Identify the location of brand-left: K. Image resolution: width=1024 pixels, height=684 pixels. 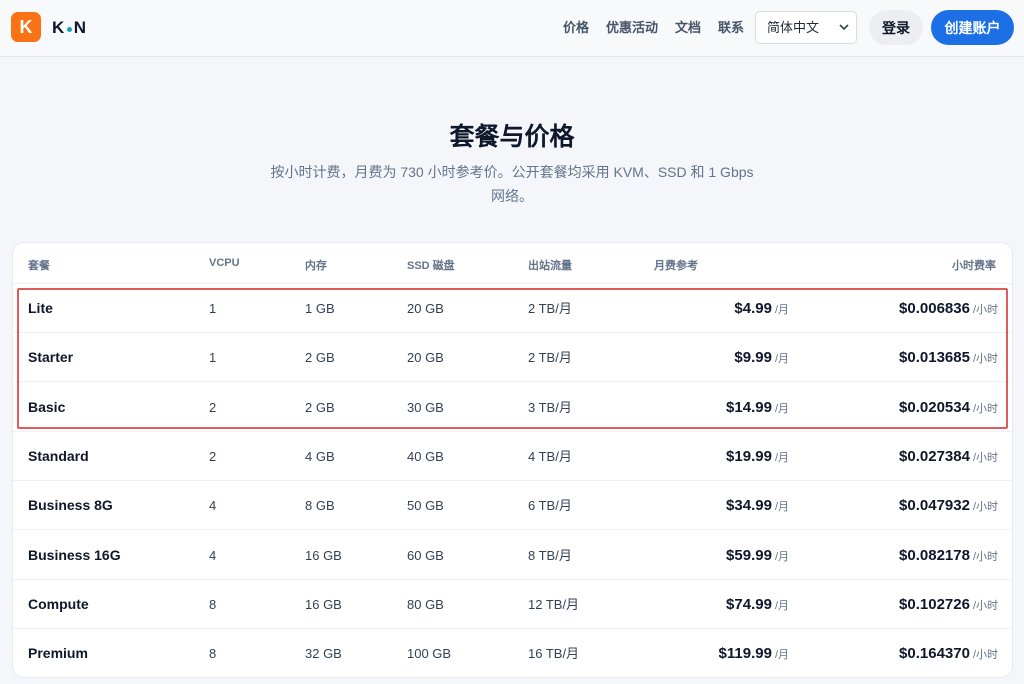
(58, 27).